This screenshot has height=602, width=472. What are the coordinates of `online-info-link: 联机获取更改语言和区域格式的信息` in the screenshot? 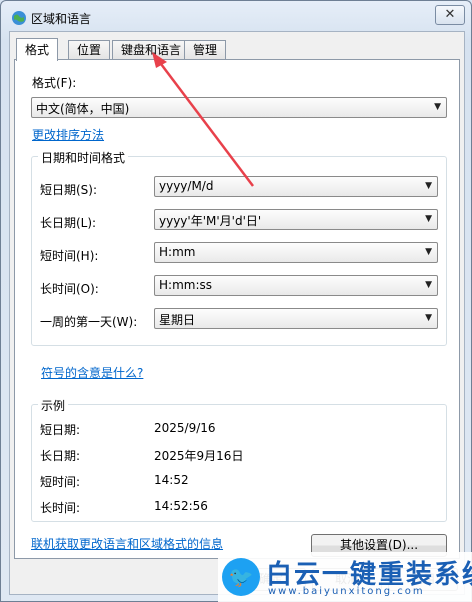 It's located at (127, 543).